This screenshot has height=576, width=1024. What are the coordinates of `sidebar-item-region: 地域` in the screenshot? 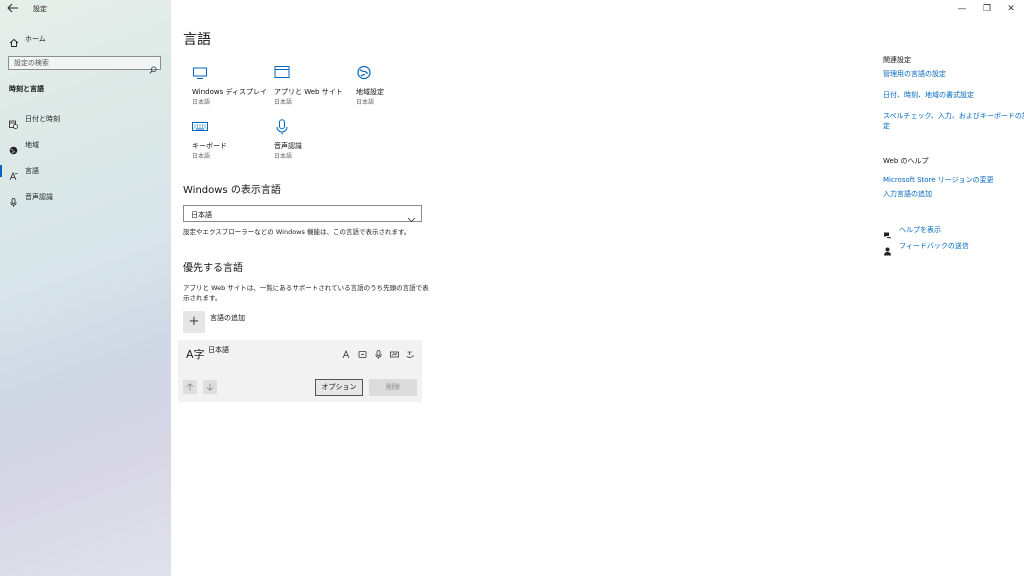 It's located at (85, 145).